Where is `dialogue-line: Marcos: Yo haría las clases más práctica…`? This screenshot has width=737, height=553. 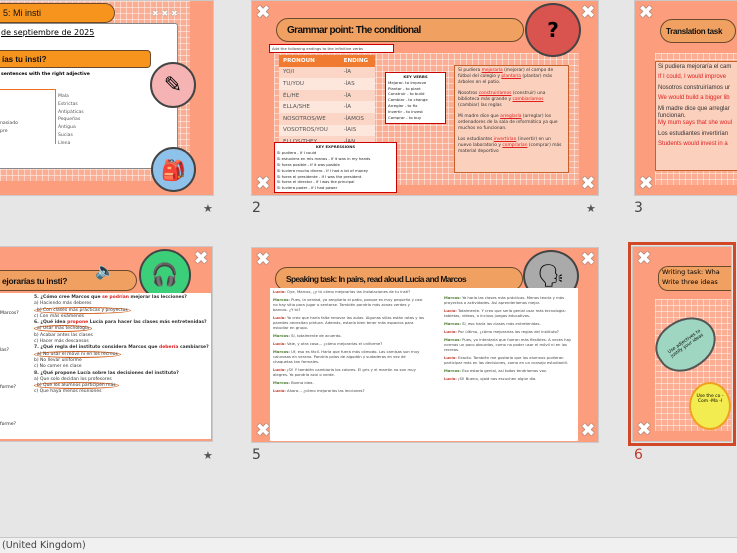 dialogue-line: Marcos: Yo haría las clases más práctica… is located at coordinates (510, 300).